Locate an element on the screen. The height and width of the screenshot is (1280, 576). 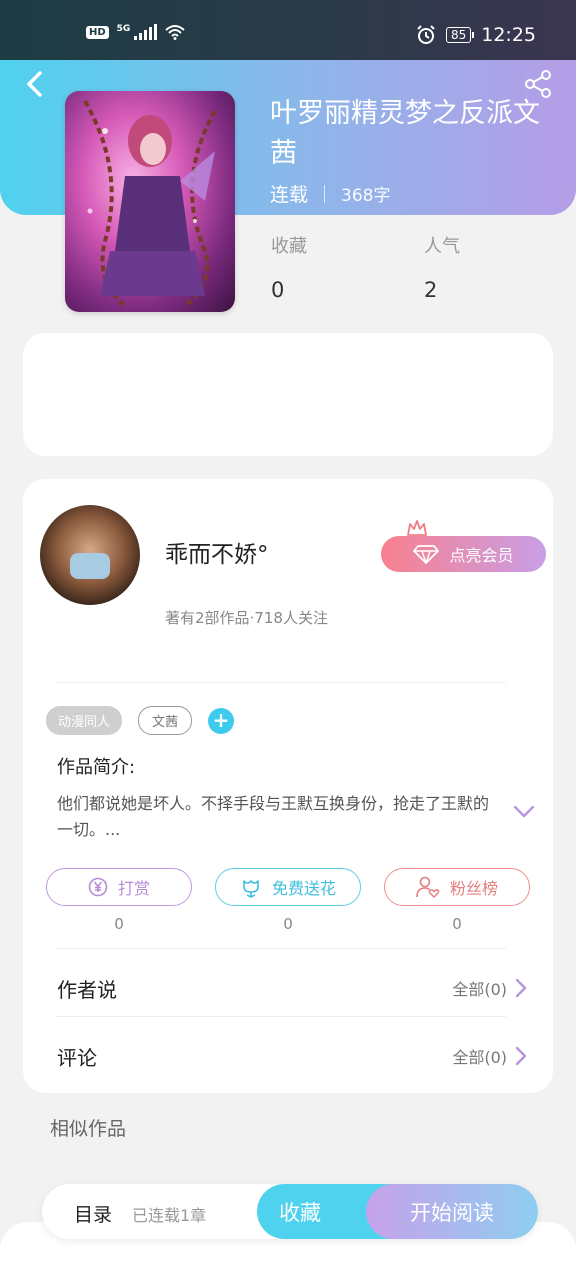
reward-button: 打赏 is located at coordinates (119, 887).